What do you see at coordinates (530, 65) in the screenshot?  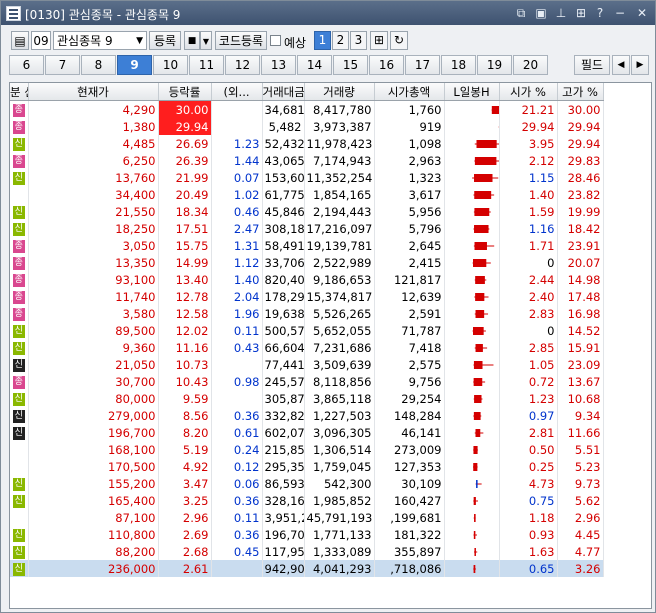 I see `tab-20: 20` at bounding box center [530, 65].